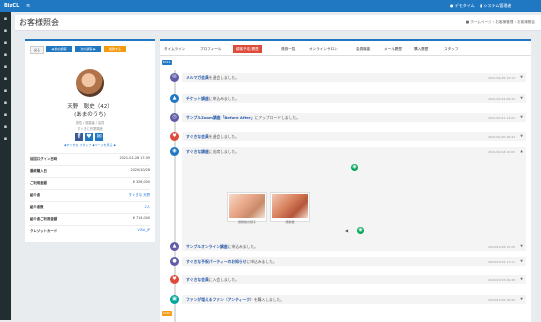 Image resolution: width=541 pixels, height=322 pixels. I want to click on mail-icon: ✉, so click(99, 137).